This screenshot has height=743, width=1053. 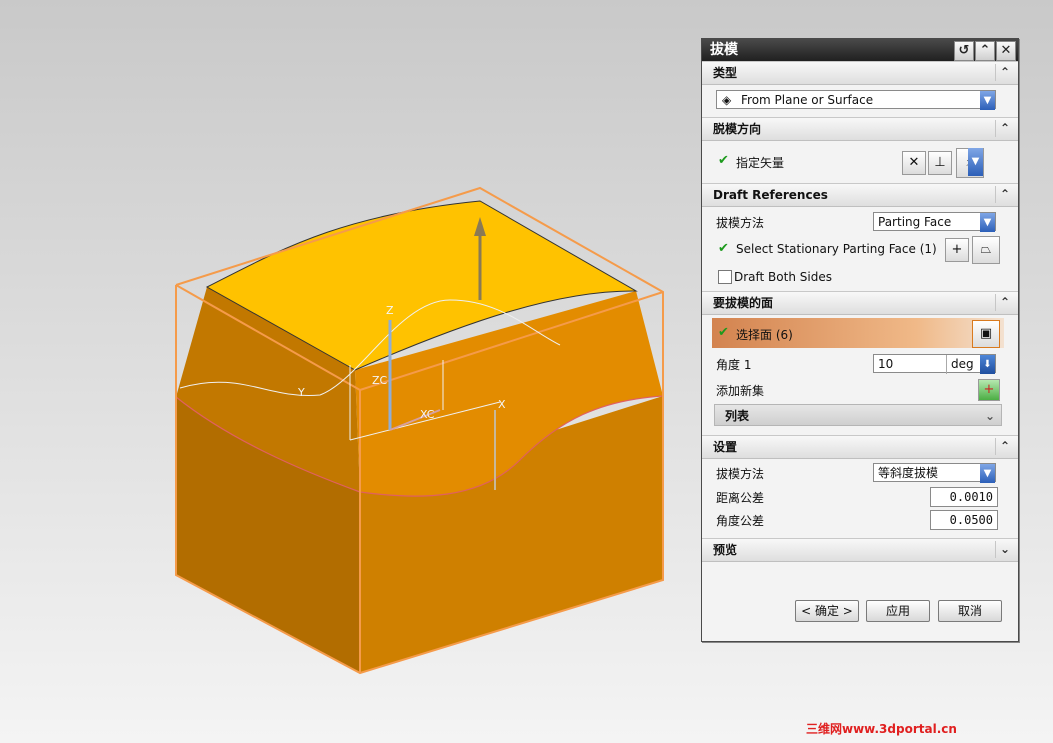 I want to click on section-preview-header: 预览 ⌄, so click(x=860, y=550).